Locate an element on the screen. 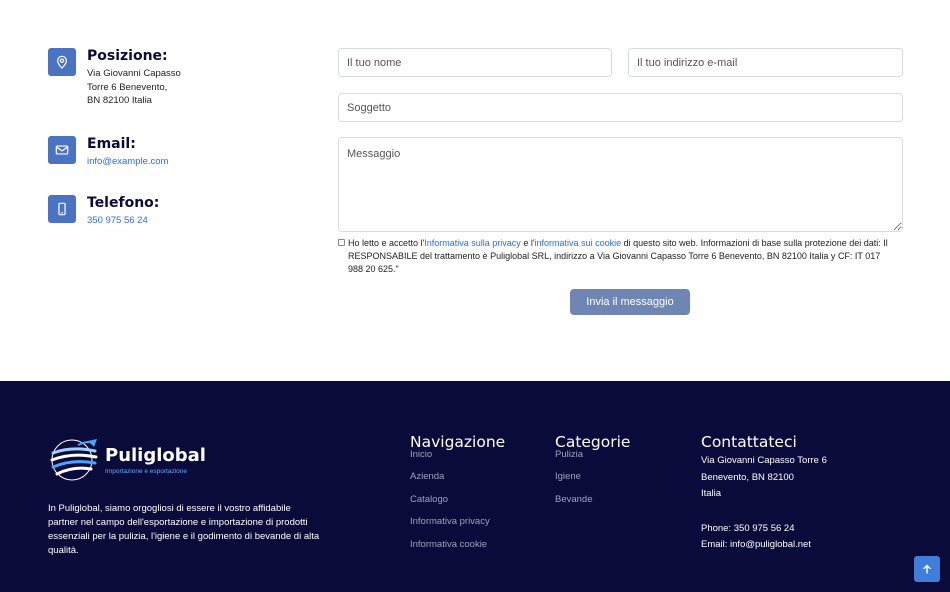 The height and width of the screenshot is (592, 950). nav-link-privacy: Informativa privacy is located at coordinates (457, 522).